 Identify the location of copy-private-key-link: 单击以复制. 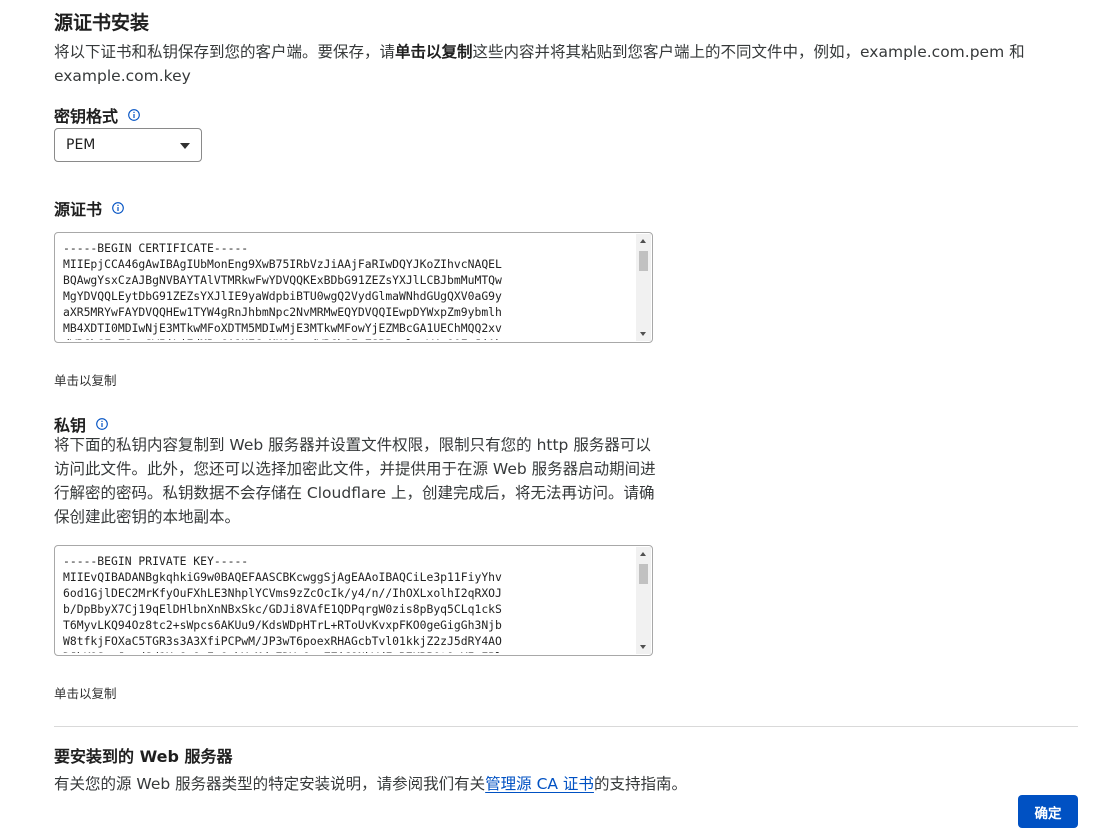
(85, 692).